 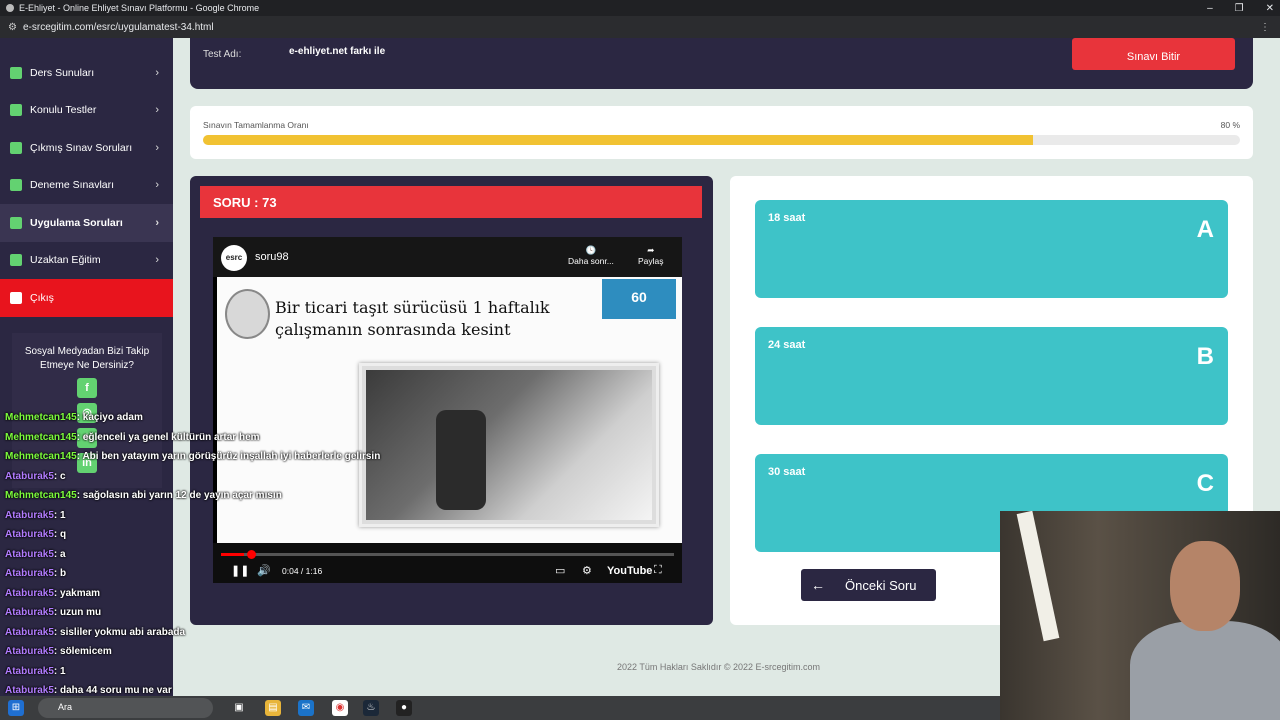 I want to click on test-name-label: Test Adı:, so click(x=222, y=54).